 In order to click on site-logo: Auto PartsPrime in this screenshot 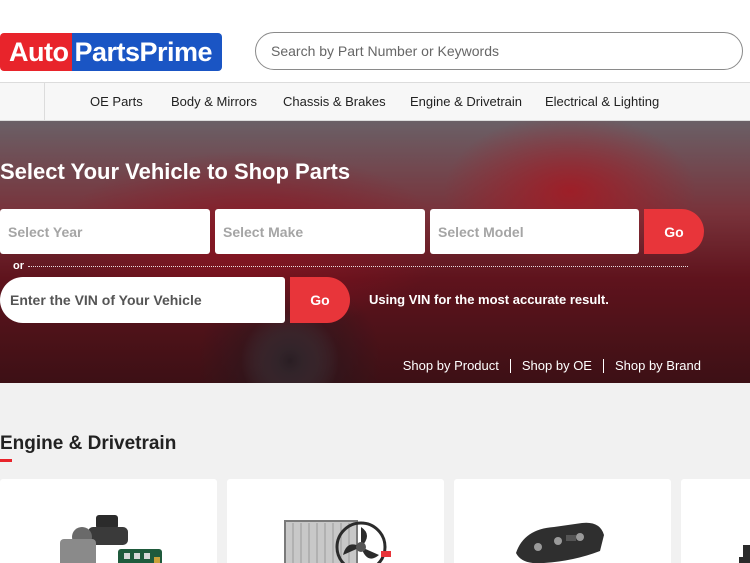, I will do `click(111, 52)`.